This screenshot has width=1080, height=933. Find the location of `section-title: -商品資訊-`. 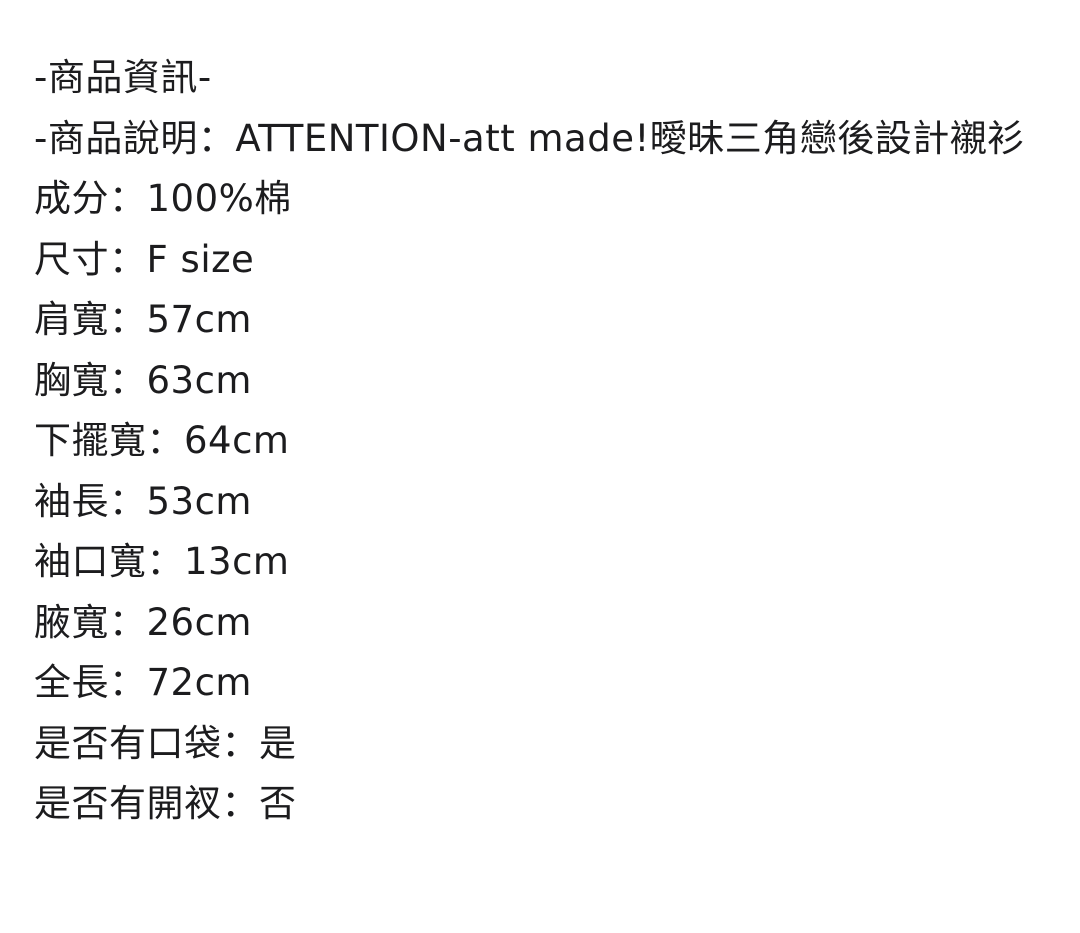

section-title: -商品資訊- is located at coordinates (123, 77).